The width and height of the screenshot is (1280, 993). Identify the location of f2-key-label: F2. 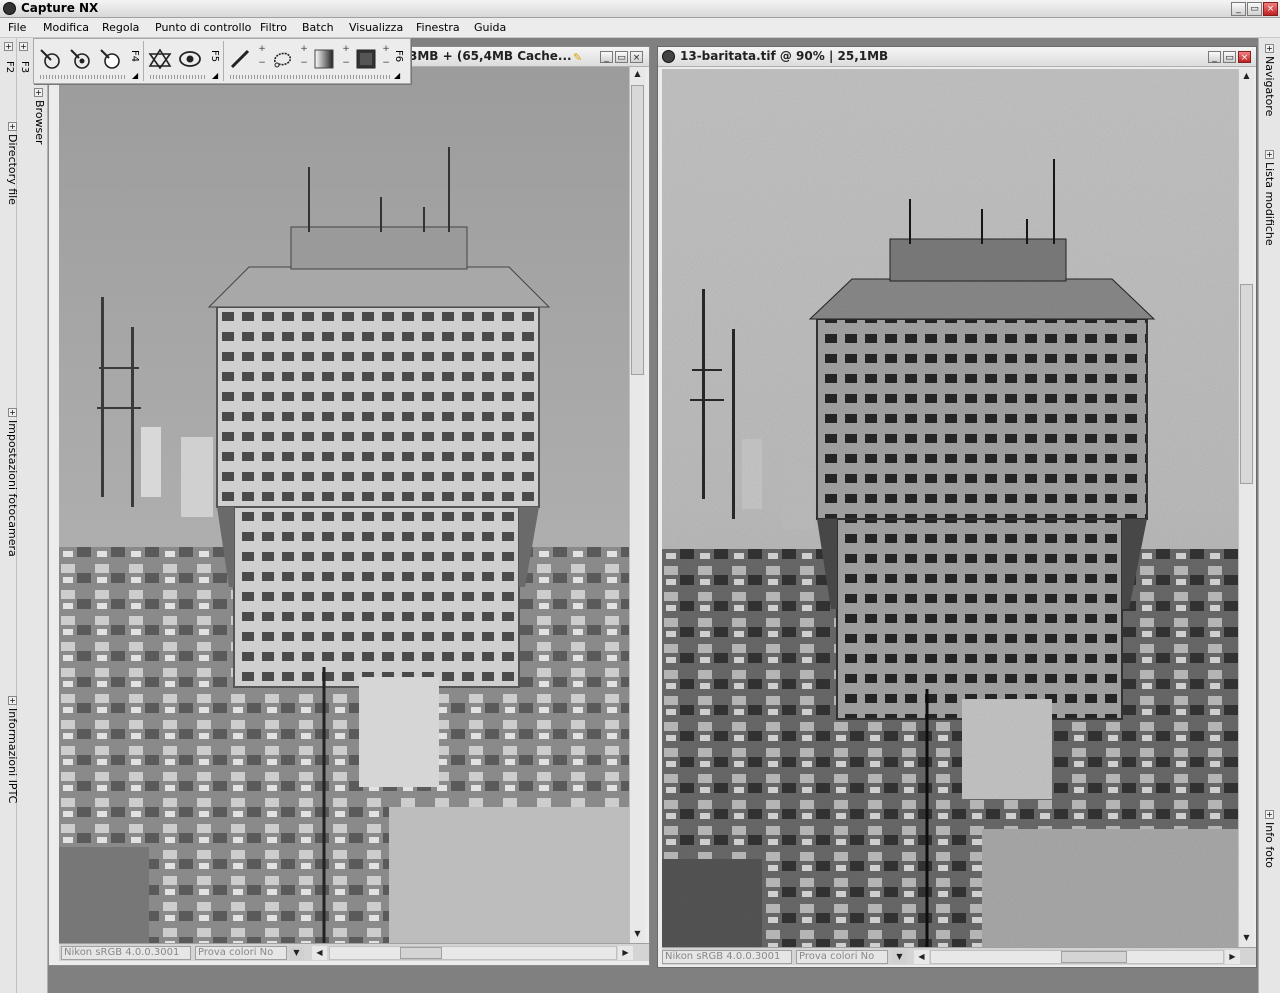
(9, 67).